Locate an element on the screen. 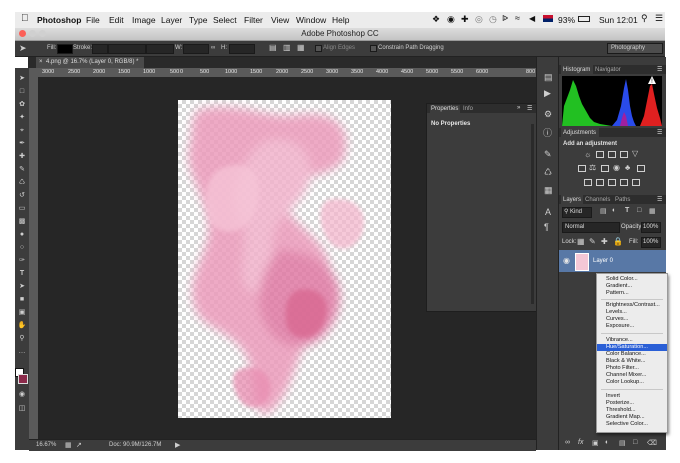 The height and width of the screenshot is (463, 680). menu-filter: Filter is located at coordinates (253, 20).